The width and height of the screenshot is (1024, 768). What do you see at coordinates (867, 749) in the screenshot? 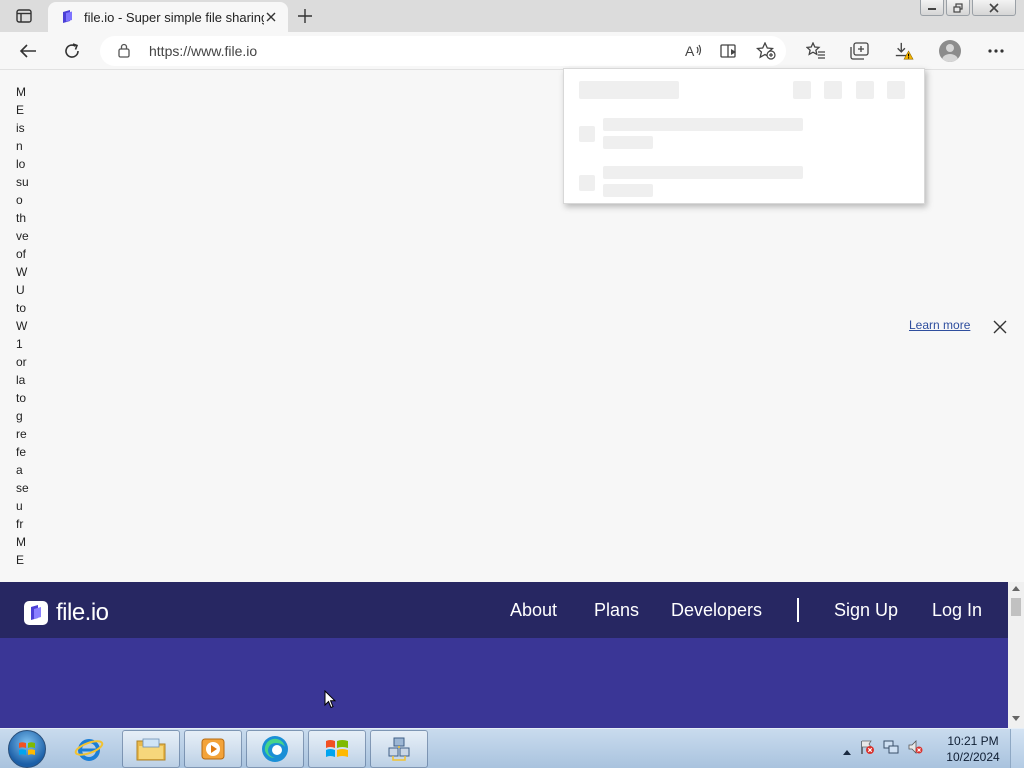
I see `action-center-flag-icon` at bounding box center [867, 749].